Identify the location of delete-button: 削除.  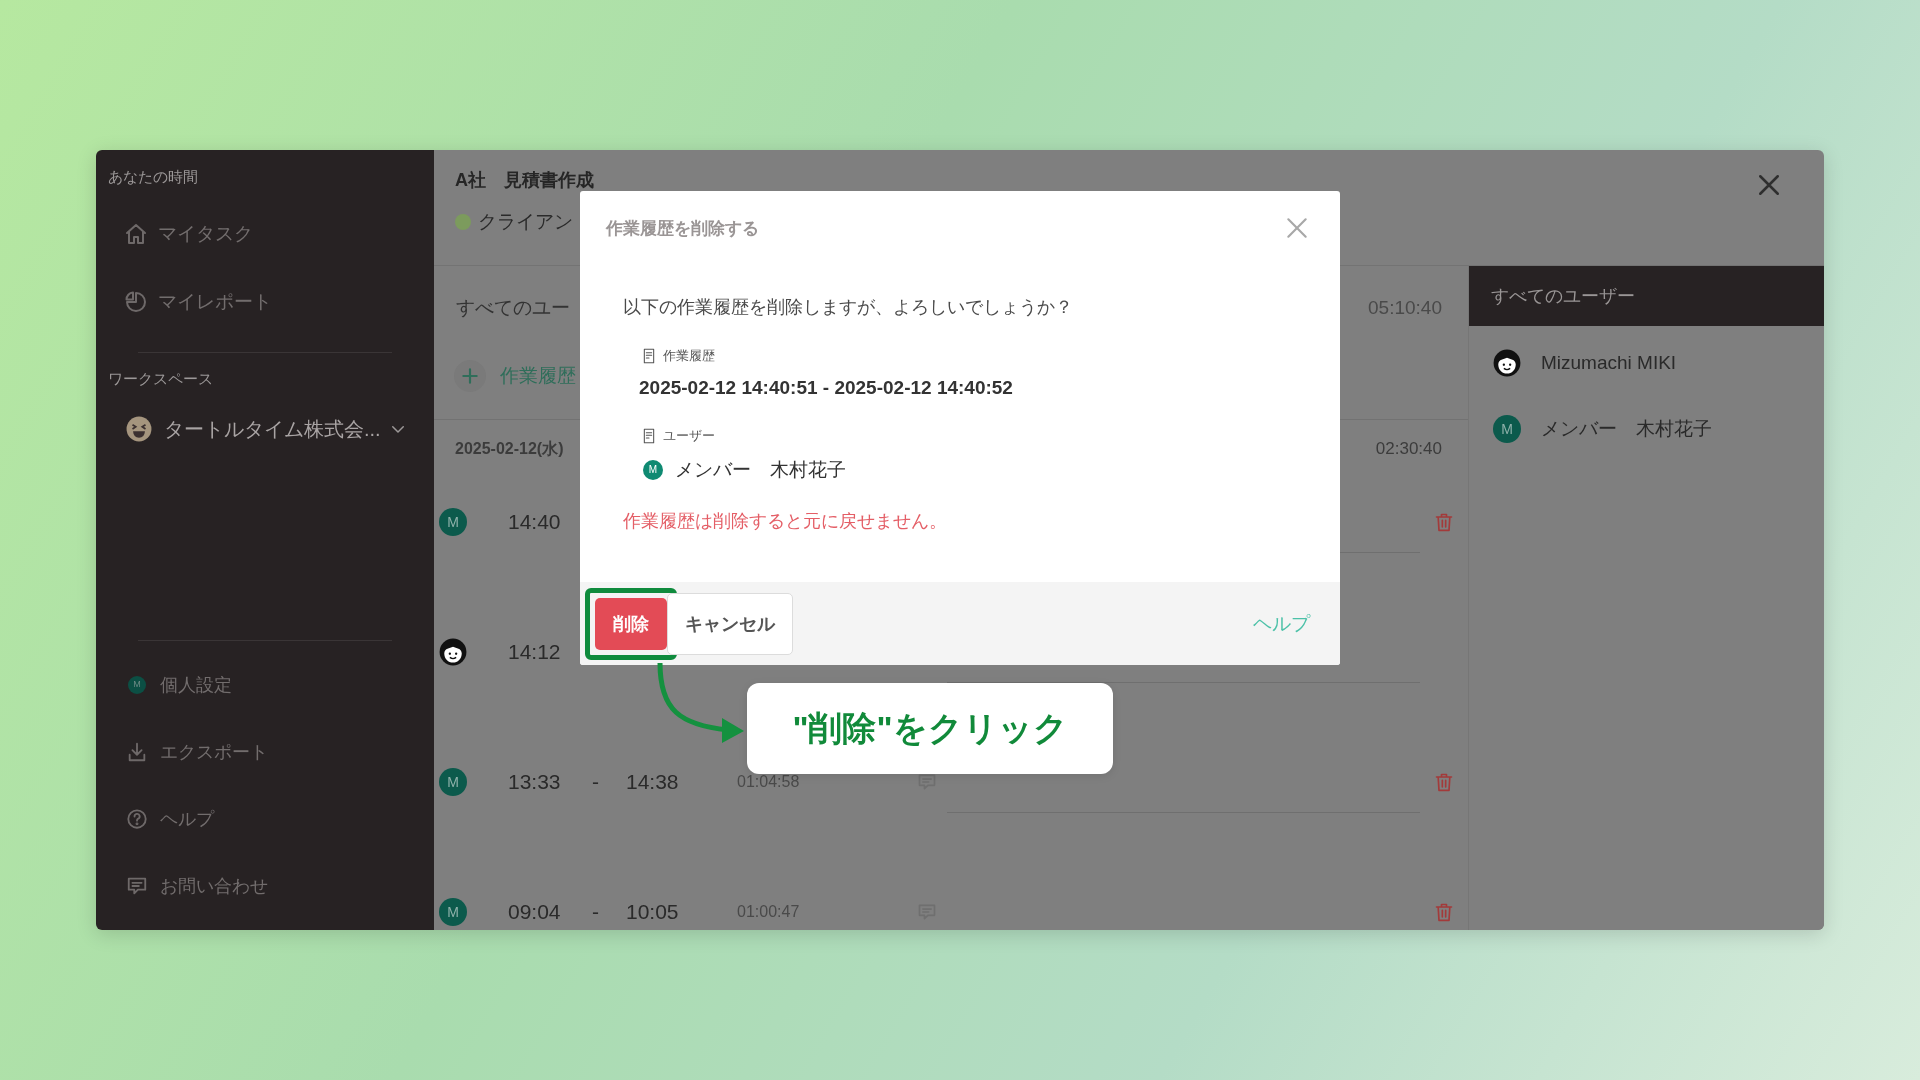
(631, 623).